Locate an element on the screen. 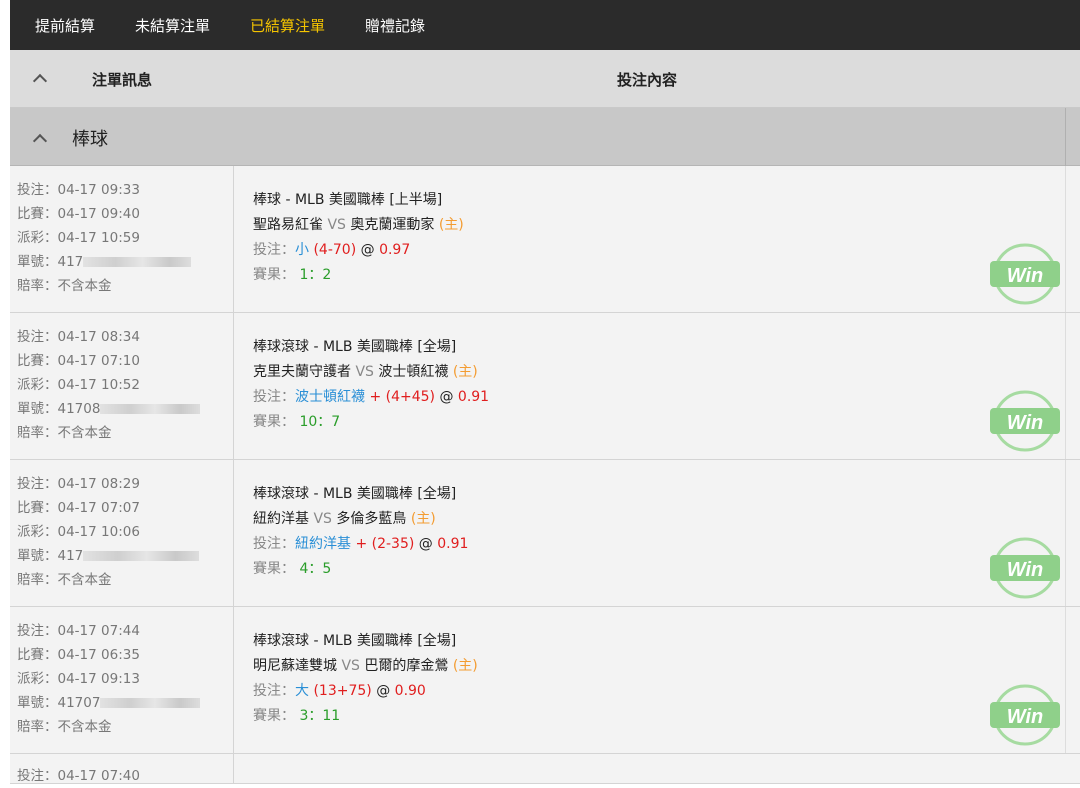 Image resolution: width=1080 pixels, height=788 pixels. matchup: 克里夫蘭守護者 VS 波士頓紅襪 (主) is located at coordinates (371, 372).